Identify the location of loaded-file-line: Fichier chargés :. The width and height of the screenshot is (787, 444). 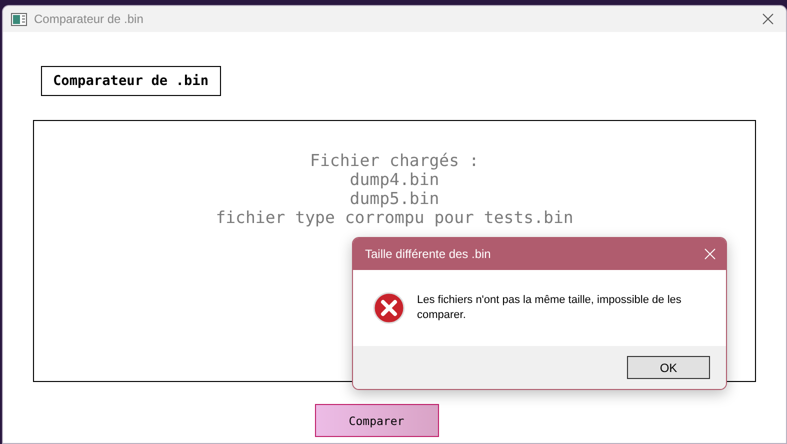
(394, 160).